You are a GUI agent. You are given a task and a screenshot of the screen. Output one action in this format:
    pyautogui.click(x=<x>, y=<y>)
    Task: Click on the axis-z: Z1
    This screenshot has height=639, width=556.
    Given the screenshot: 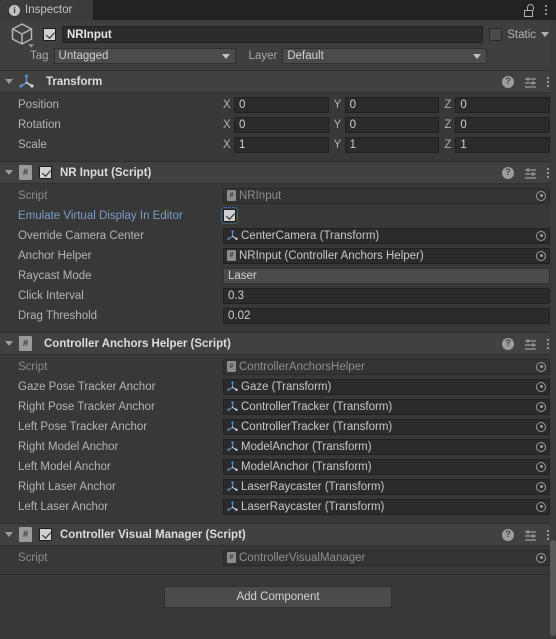 What is the action you would take?
    pyautogui.click(x=497, y=144)
    